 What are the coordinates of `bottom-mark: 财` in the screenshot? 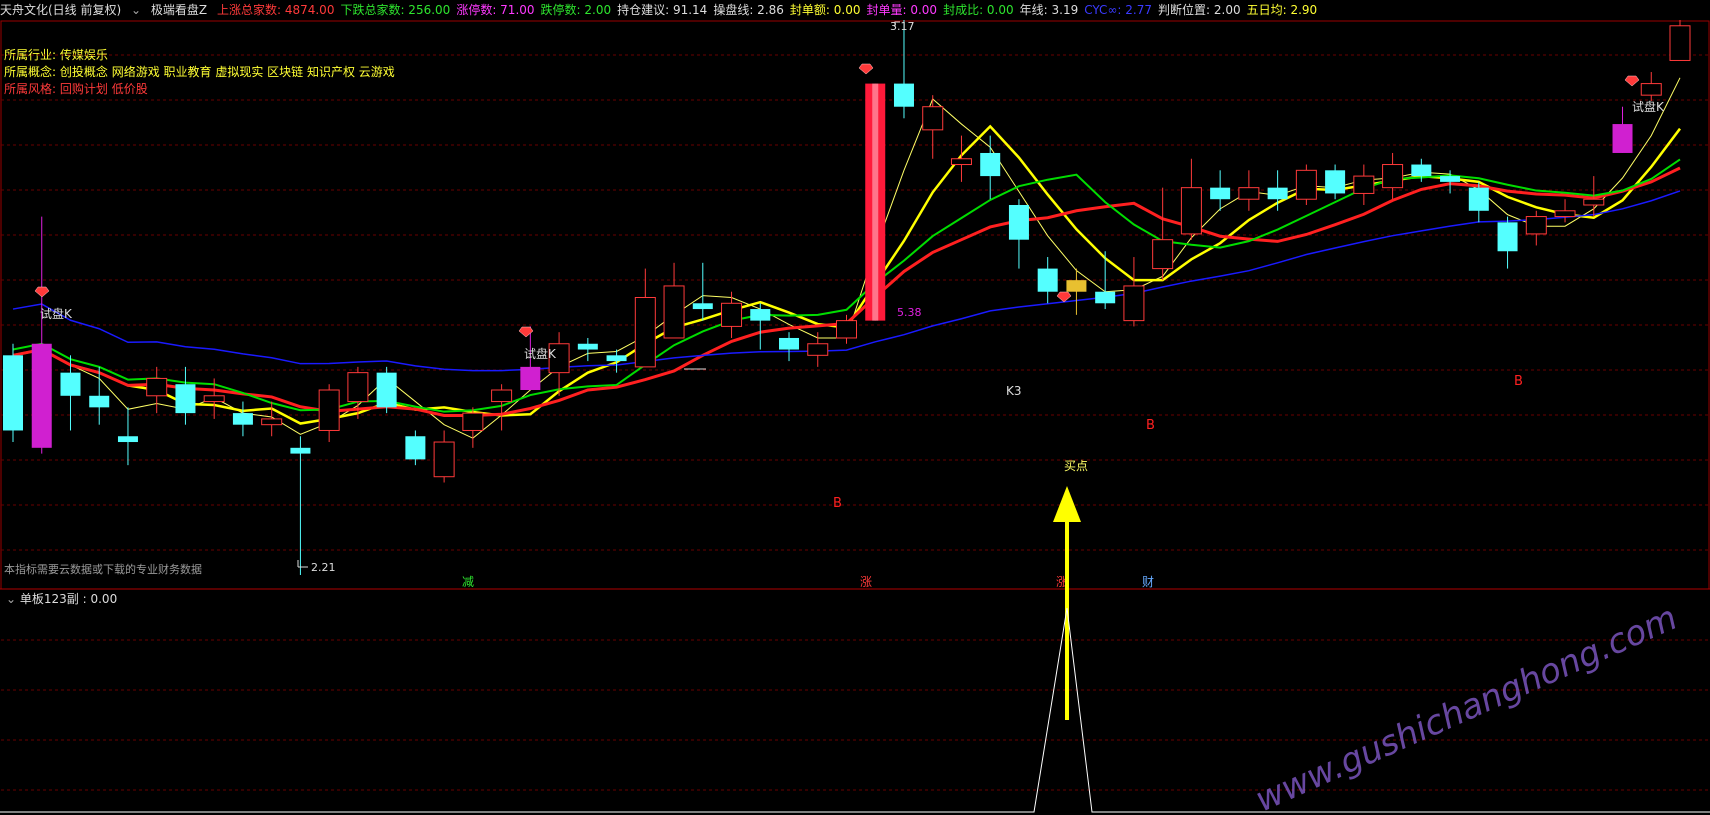 It's located at (1148, 582).